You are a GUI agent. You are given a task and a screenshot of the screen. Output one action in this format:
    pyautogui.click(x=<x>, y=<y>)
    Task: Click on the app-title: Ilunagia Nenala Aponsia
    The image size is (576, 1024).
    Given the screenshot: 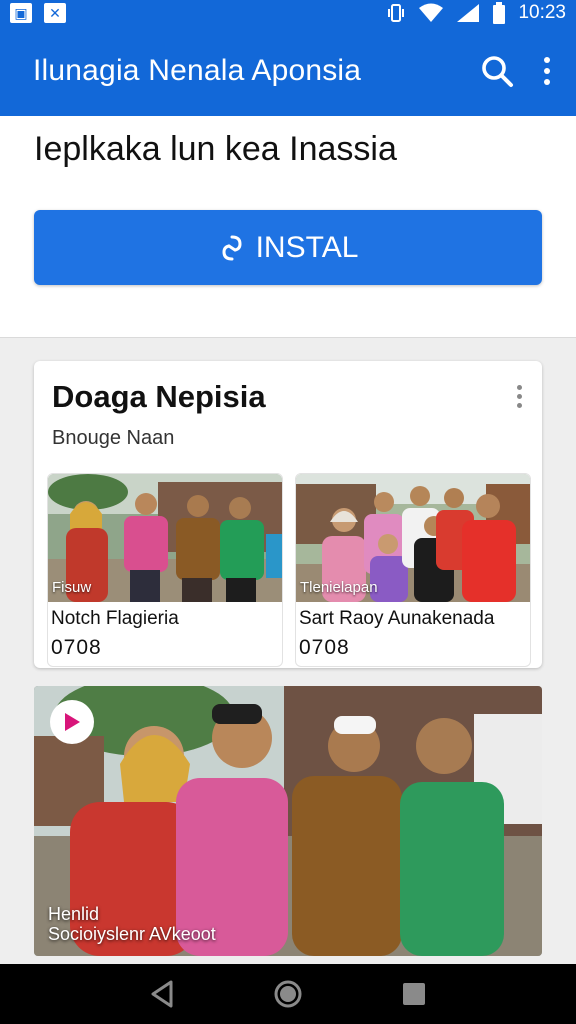 What is the action you would take?
    pyautogui.click(x=197, y=70)
    